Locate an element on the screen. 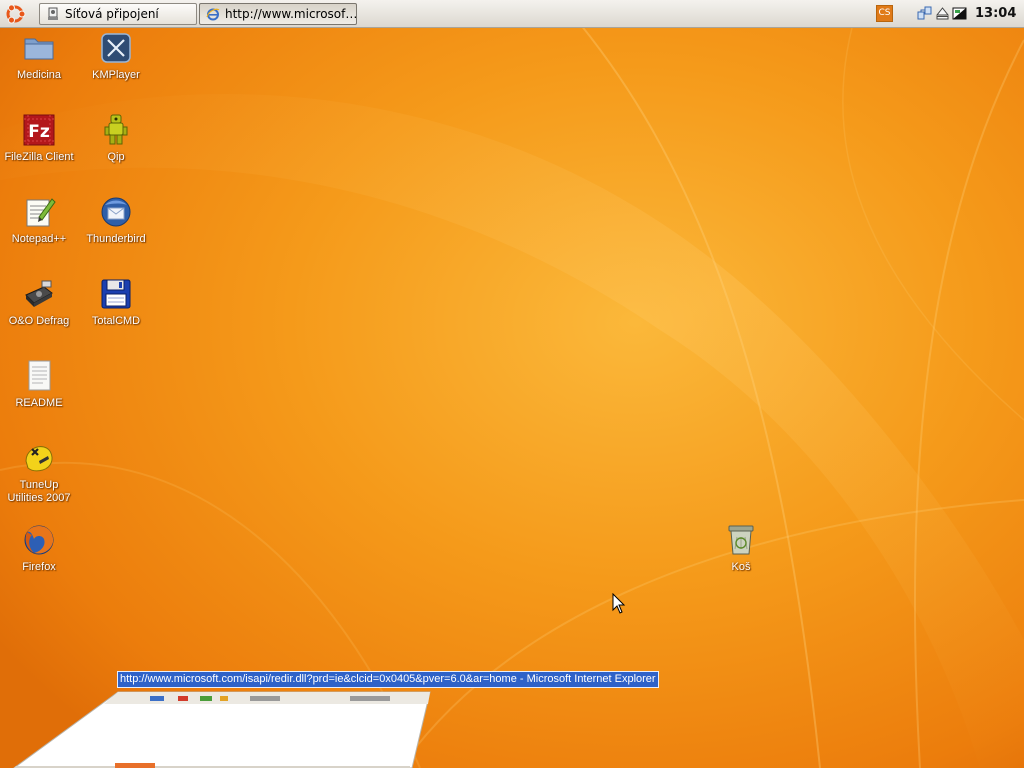  desktop-icon-medicina: Medicina is located at coordinates (39, 56).